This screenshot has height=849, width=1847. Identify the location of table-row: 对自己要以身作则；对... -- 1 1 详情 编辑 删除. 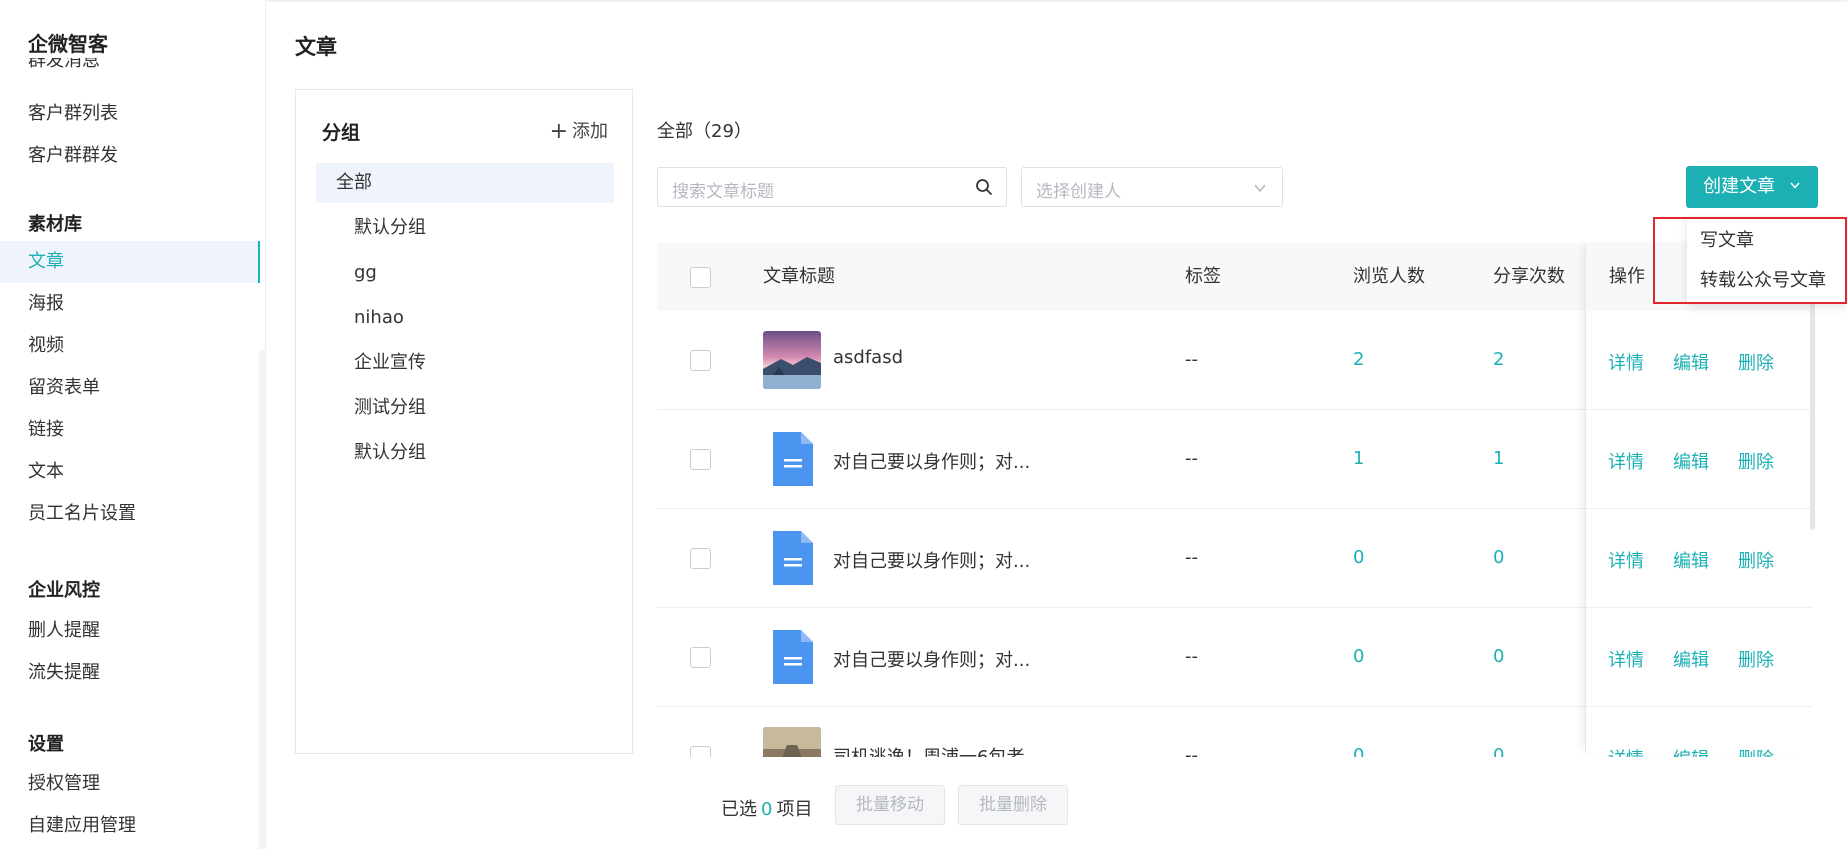
(1234, 459).